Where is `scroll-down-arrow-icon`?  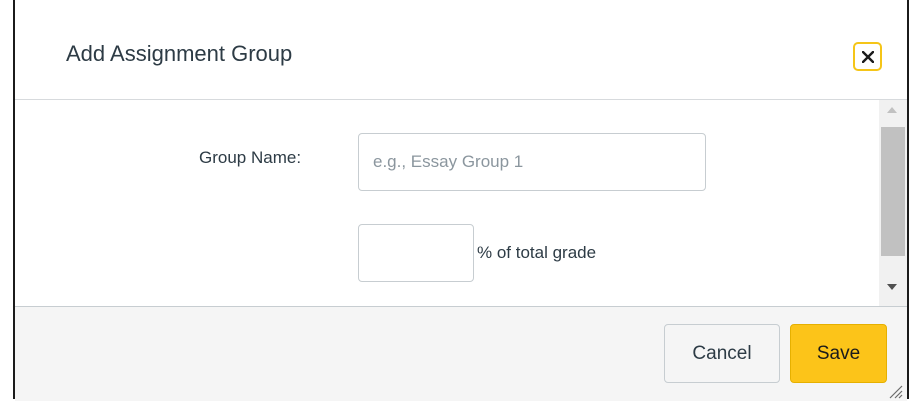
scroll-down-arrow-icon is located at coordinates (892, 287).